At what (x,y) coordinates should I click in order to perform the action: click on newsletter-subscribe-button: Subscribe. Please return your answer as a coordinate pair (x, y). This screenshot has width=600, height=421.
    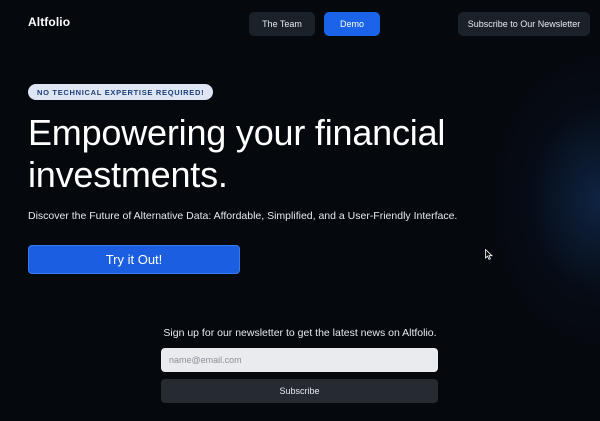
    Looking at the image, I should click on (299, 391).